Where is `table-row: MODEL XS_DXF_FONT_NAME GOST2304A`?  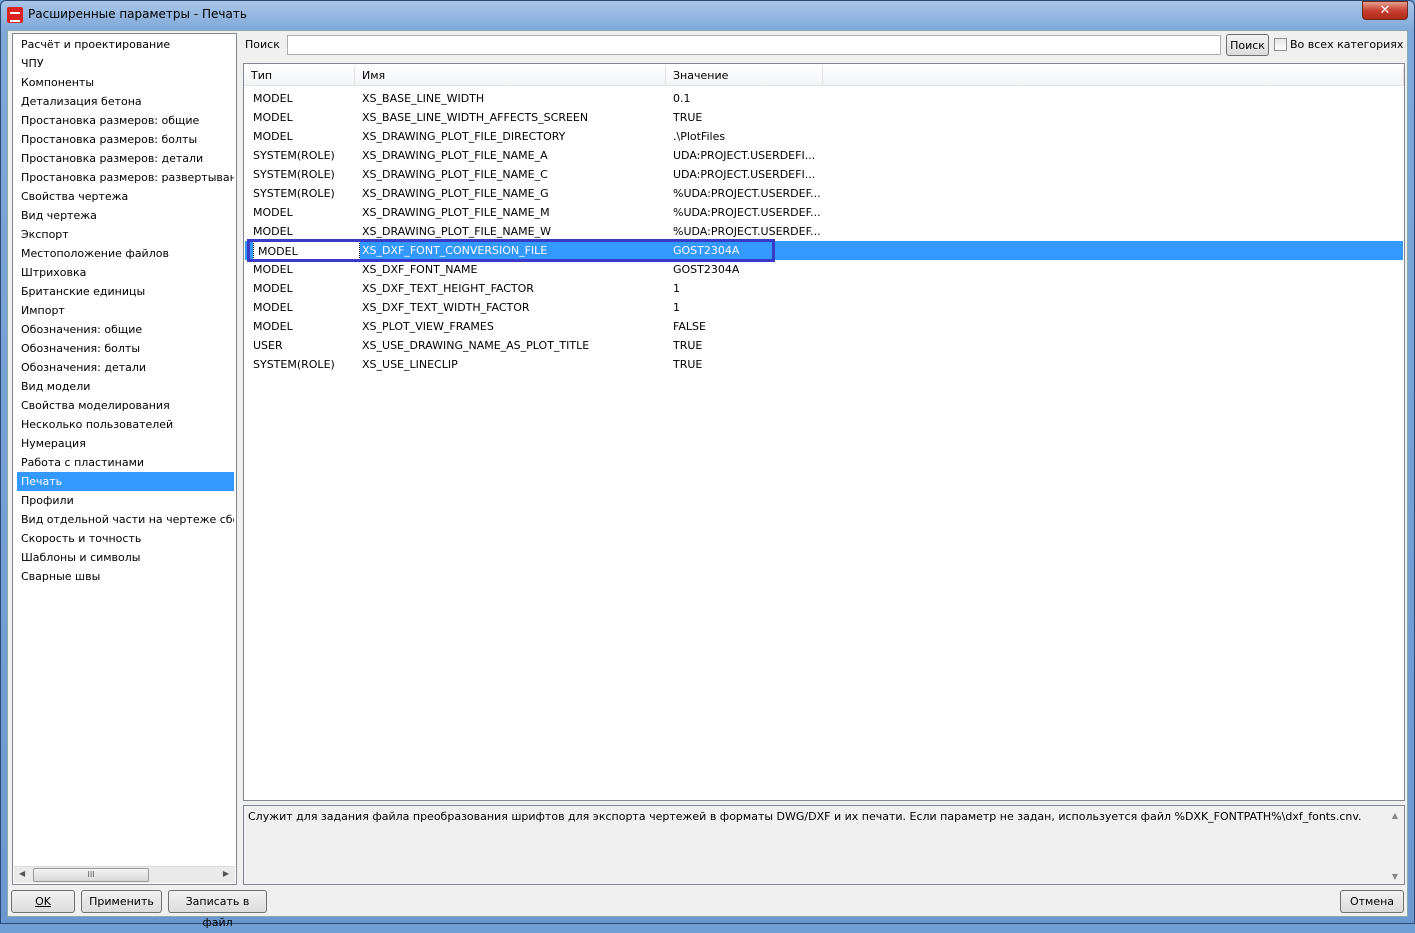
table-row: MODEL XS_DXF_FONT_NAME GOST2304A is located at coordinates (824, 269).